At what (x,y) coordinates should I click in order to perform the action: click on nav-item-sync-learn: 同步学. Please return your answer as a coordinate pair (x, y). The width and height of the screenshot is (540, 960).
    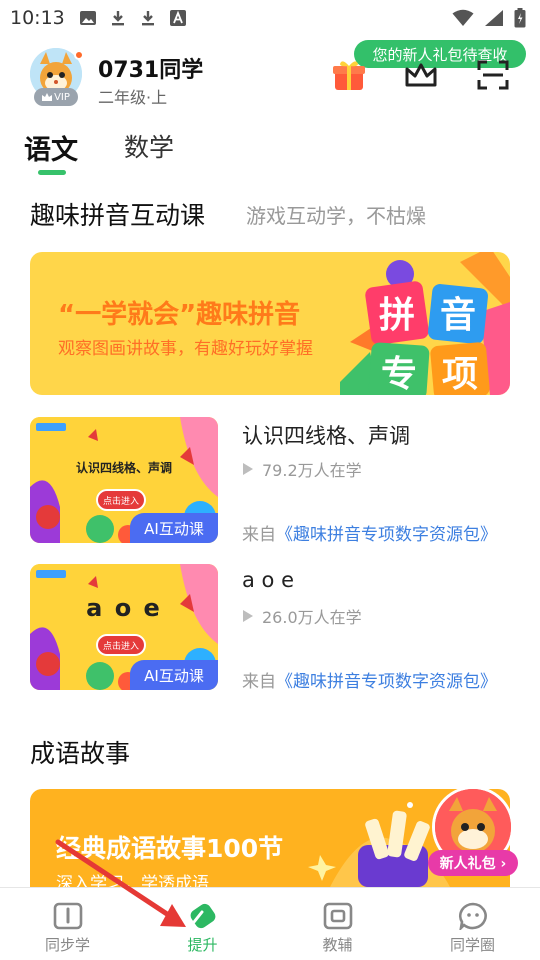
    Looking at the image, I should click on (67, 924).